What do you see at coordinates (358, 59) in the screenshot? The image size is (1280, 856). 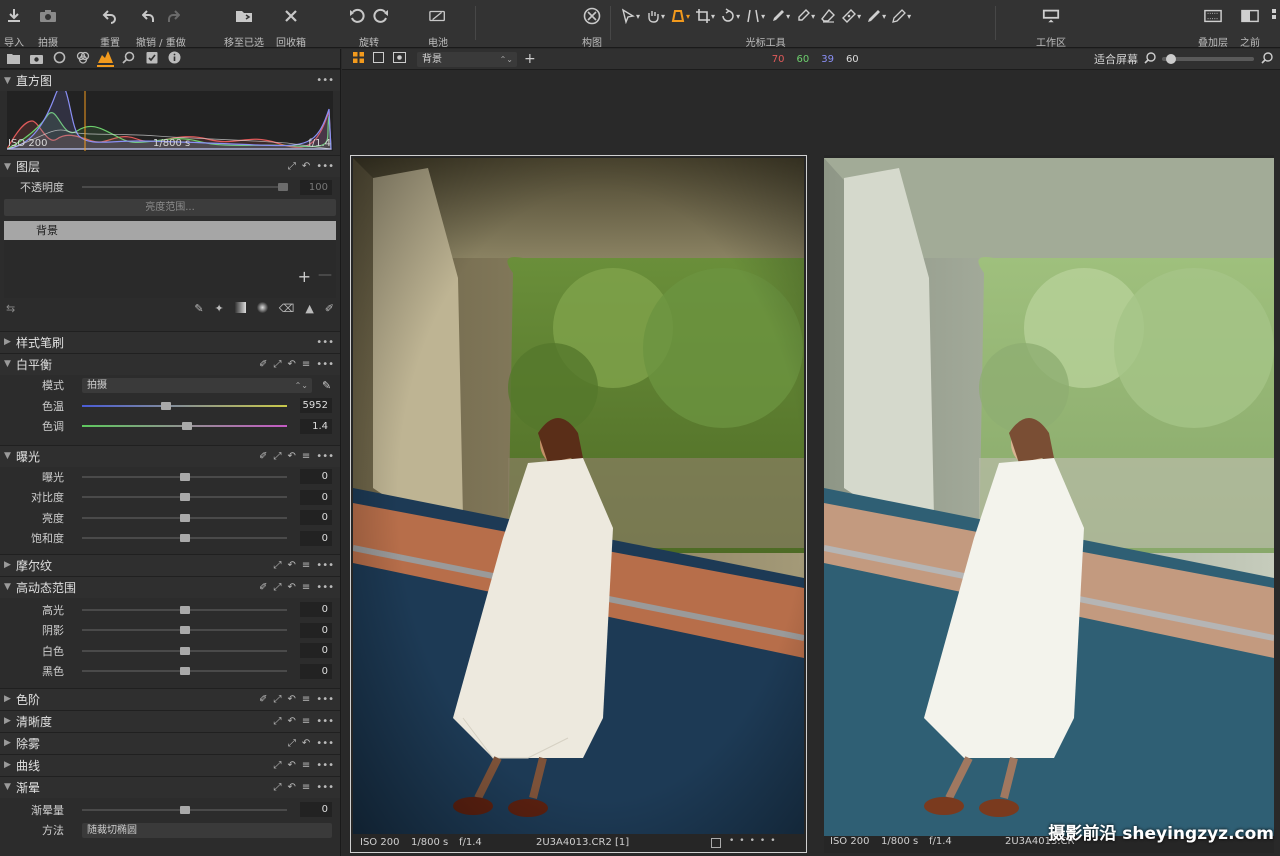 I see `grid-view-icon` at bounding box center [358, 59].